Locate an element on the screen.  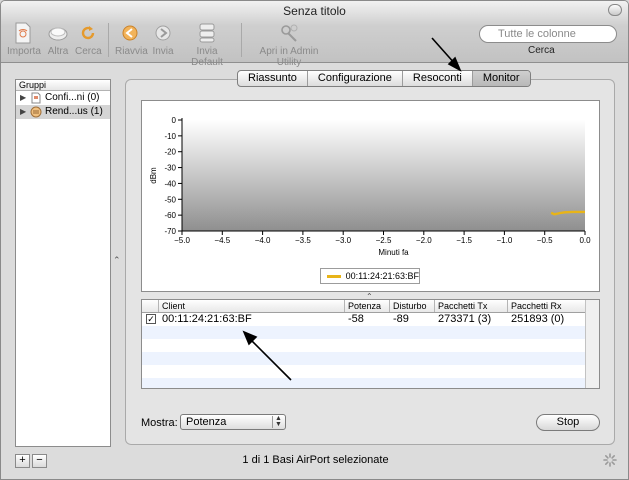
chart-legend: 00:11:24:21:63:BF is located at coordinates (370, 276).